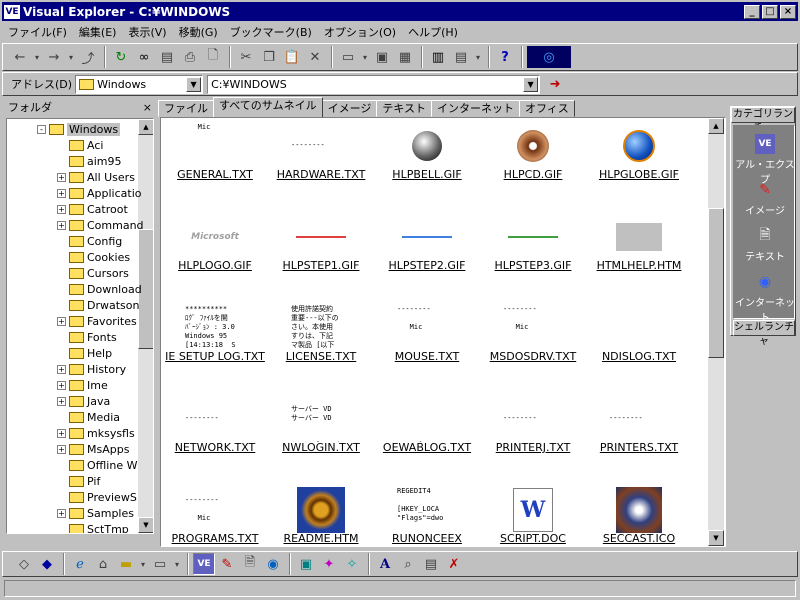 The height and width of the screenshot is (600, 800). What do you see at coordinates (83, 401) in the screenshot?
I see `tree-item: + Java` at bounding box center [83, 401].